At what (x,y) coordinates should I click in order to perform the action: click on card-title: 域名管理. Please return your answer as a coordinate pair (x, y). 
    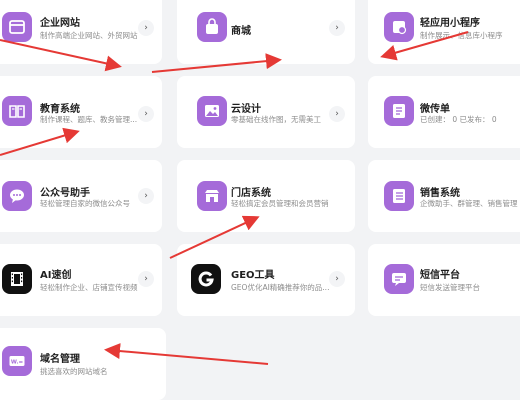
    Looking at the image, I should click on (60, 359).